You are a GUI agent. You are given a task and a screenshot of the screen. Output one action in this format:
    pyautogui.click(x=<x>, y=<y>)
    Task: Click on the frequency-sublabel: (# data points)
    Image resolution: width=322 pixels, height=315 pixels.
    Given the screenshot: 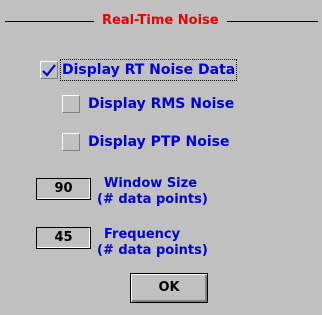 What is the action you would take?
    pyautogui.click(x=152, y=250)
    